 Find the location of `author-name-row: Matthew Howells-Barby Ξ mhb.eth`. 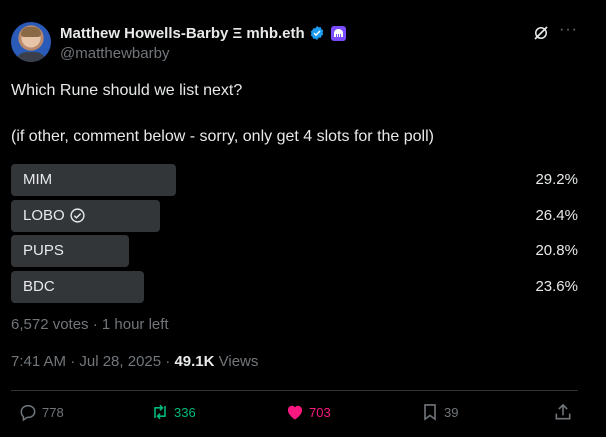

author-name-row: Matthew Howells-Barby Ξ mhb.eth is located at coordinates (203, 33).